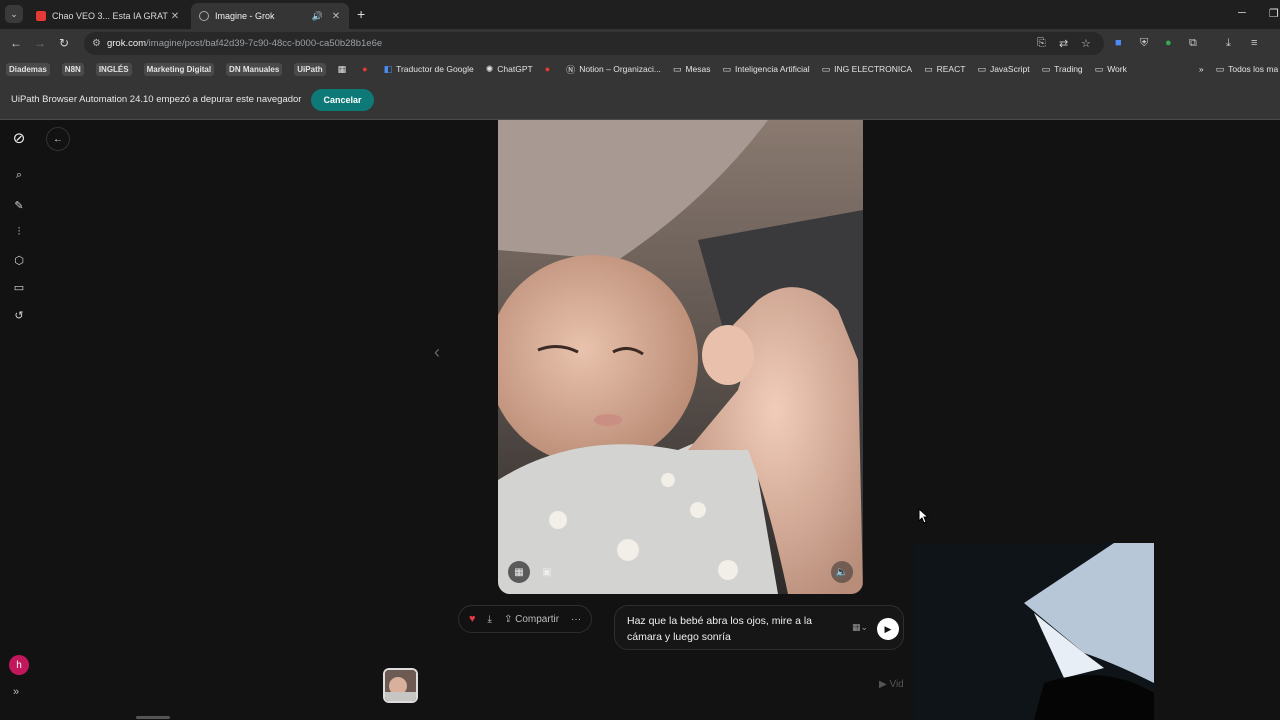 This screenshot has height=720, width=1280. Describe the element at coordinates (126, 43) in the screenshot. I see `url-host: grok.com` at that location.